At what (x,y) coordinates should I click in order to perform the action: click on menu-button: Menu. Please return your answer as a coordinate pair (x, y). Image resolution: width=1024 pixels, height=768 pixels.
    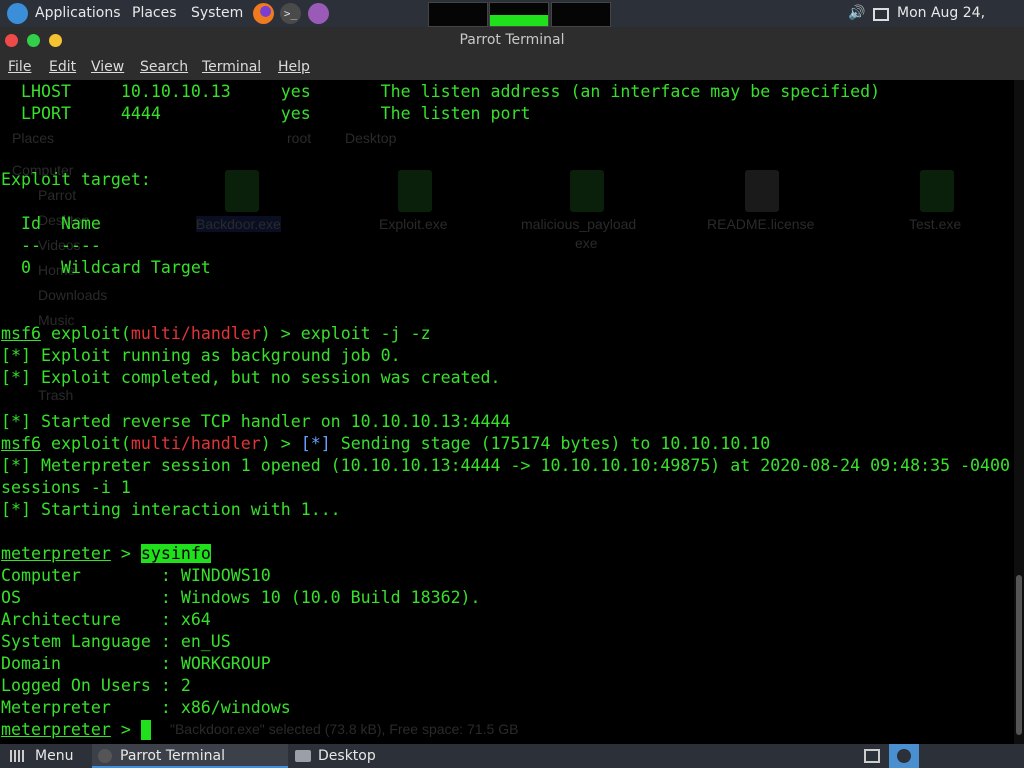
    Looking at the image, I should click on (54, 756).